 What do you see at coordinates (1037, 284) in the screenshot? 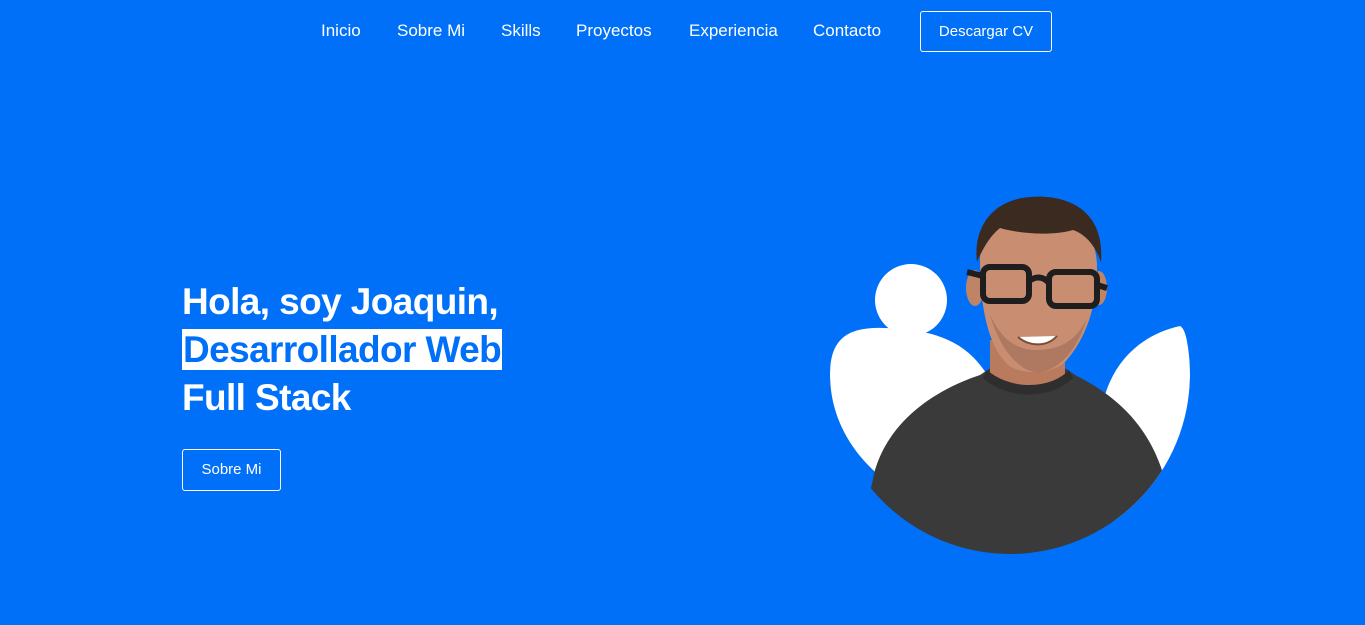
I see `person-head` at bounding box center [1037, 284].